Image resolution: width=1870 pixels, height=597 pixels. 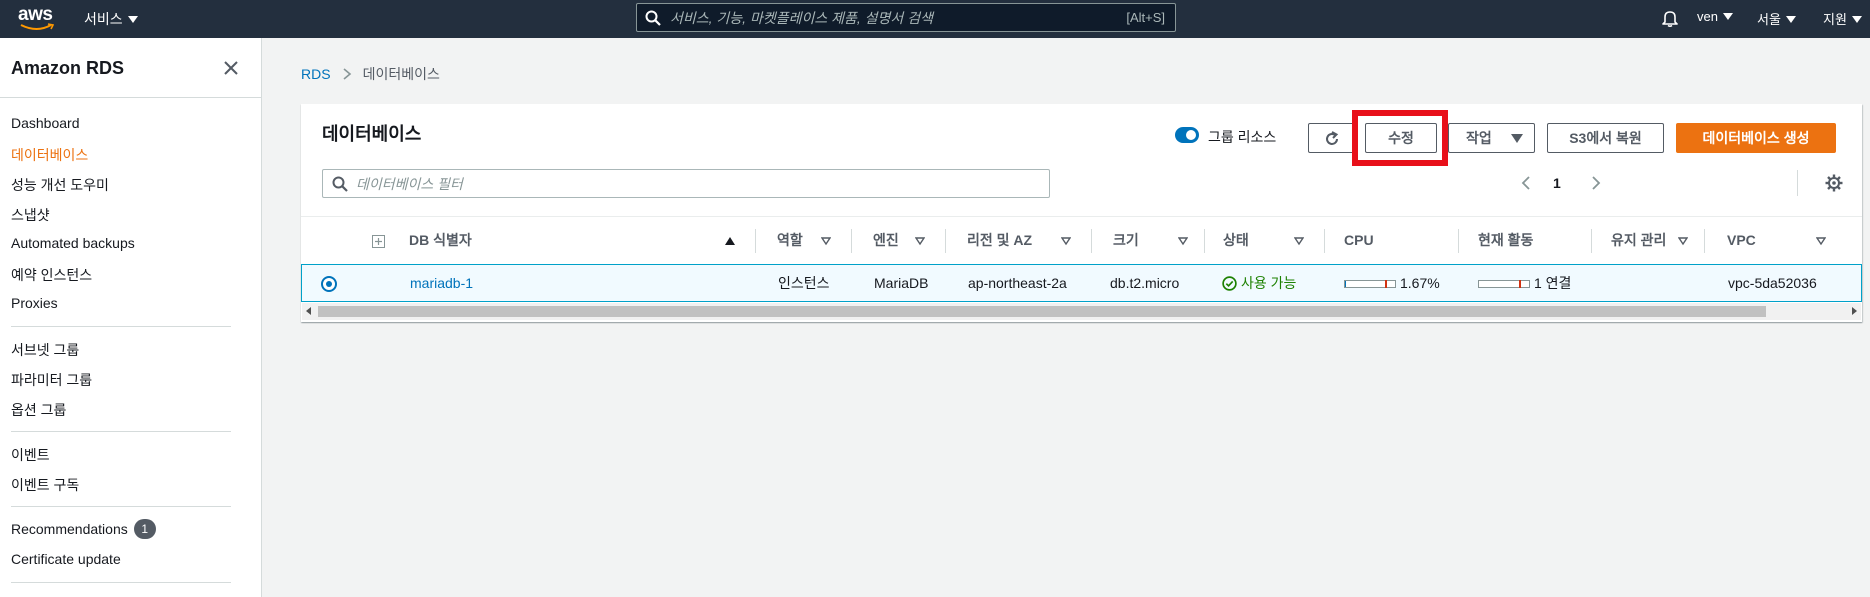 I want to click on expand-all-icon, so click(x=378, y=241).